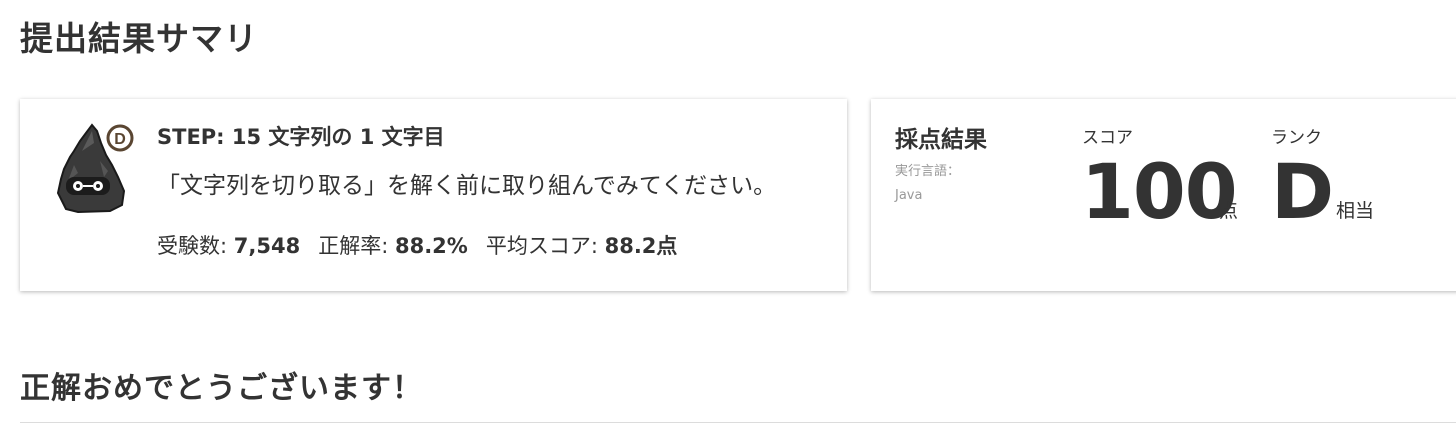 The image size is (1456, 432). What do you see at coordinates (301, 137) in the screenshot?
I see `step-title: STEP: 15 文字列の 1 文字目` at bounding box center [301, 137].